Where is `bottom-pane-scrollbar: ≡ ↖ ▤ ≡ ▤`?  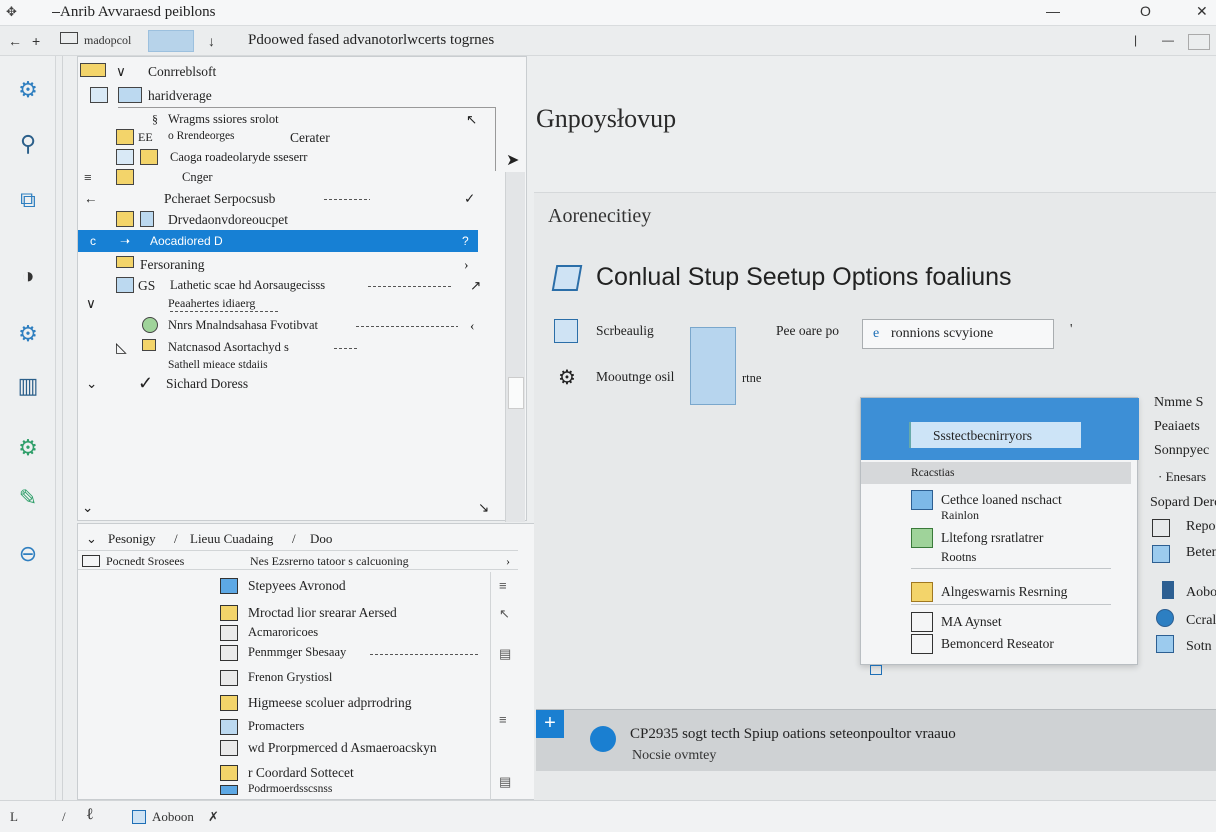
bottom-pane-scrollbar: ≡ ↖ ▤ ≡ ▤ is located at coordinates (504, 686).